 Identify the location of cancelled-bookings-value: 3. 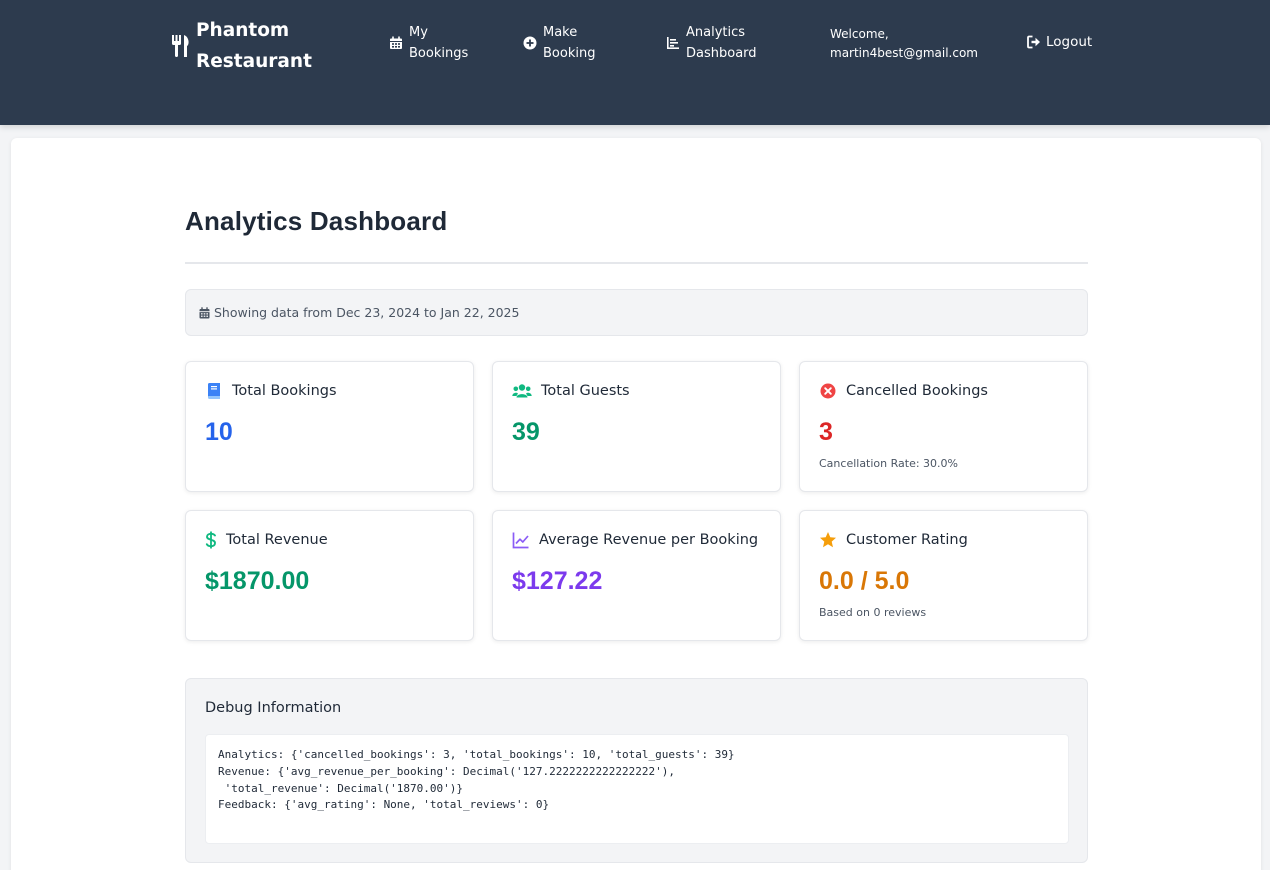
(826, 432).